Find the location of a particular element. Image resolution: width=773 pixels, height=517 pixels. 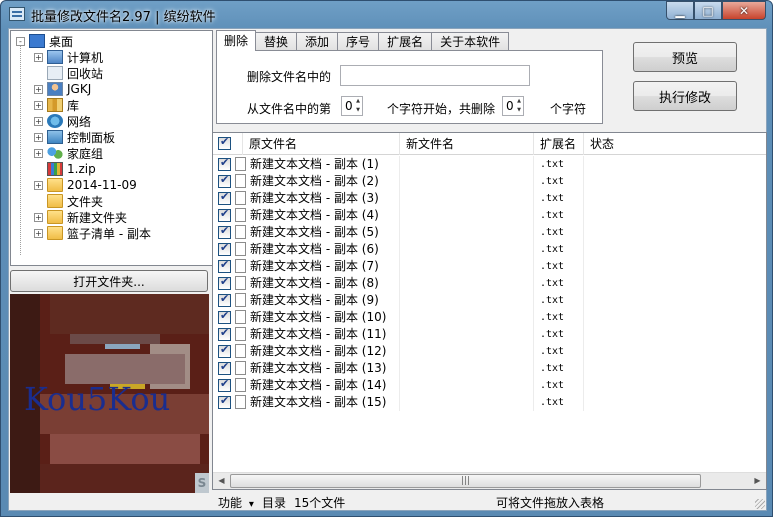

maximize-button: □ is located at coordinates (708, 10).